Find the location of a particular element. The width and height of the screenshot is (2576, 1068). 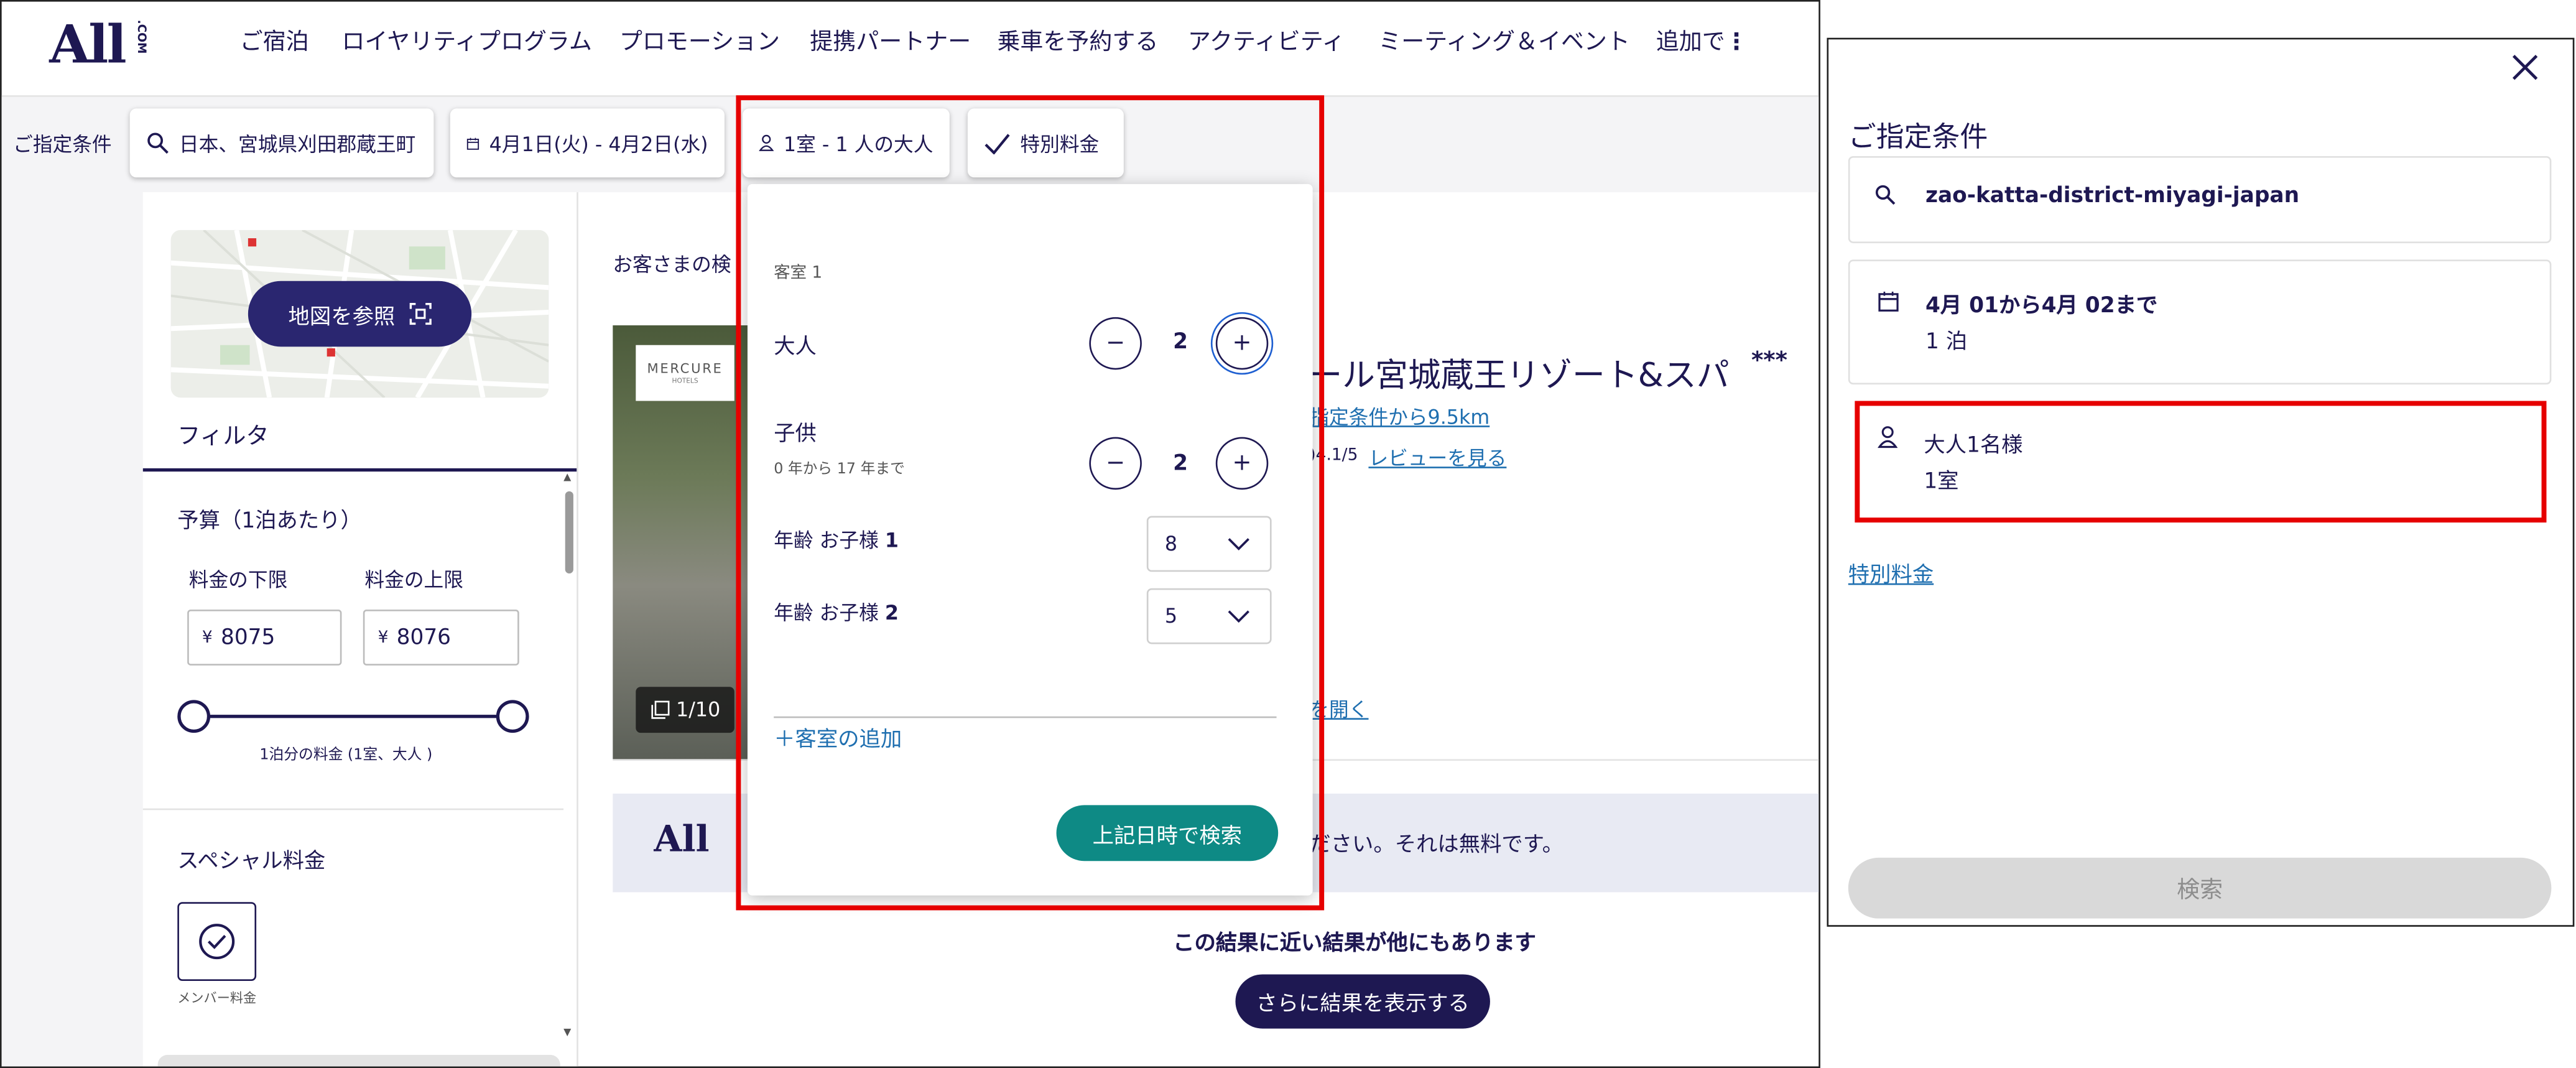

brand-badge: MERCURE HOTELS is located at coordinates (685, 373).